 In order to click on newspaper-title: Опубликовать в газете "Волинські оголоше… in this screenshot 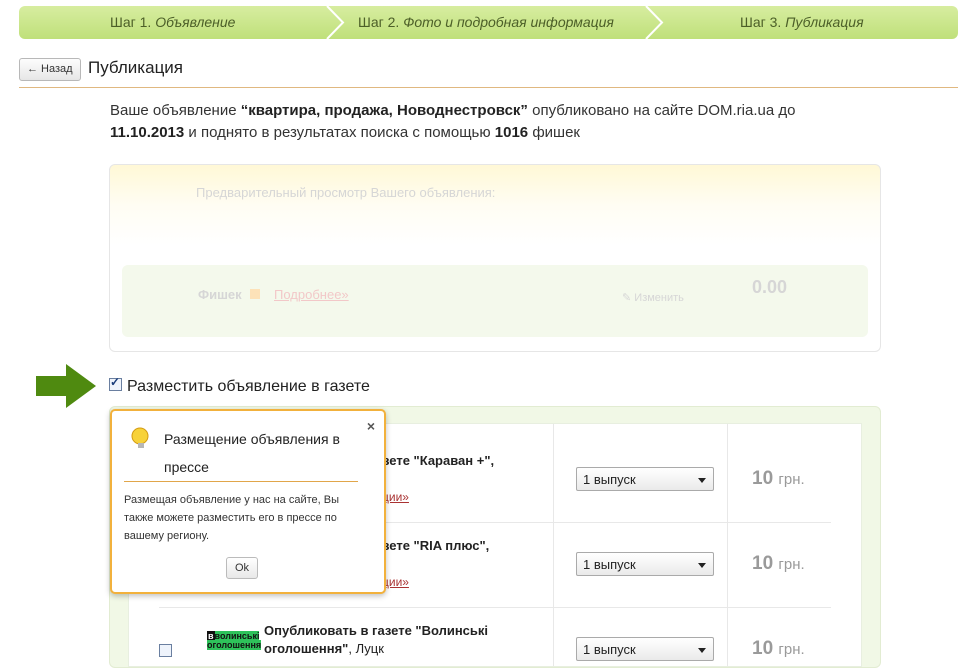, I will do `click(376, 639)`.